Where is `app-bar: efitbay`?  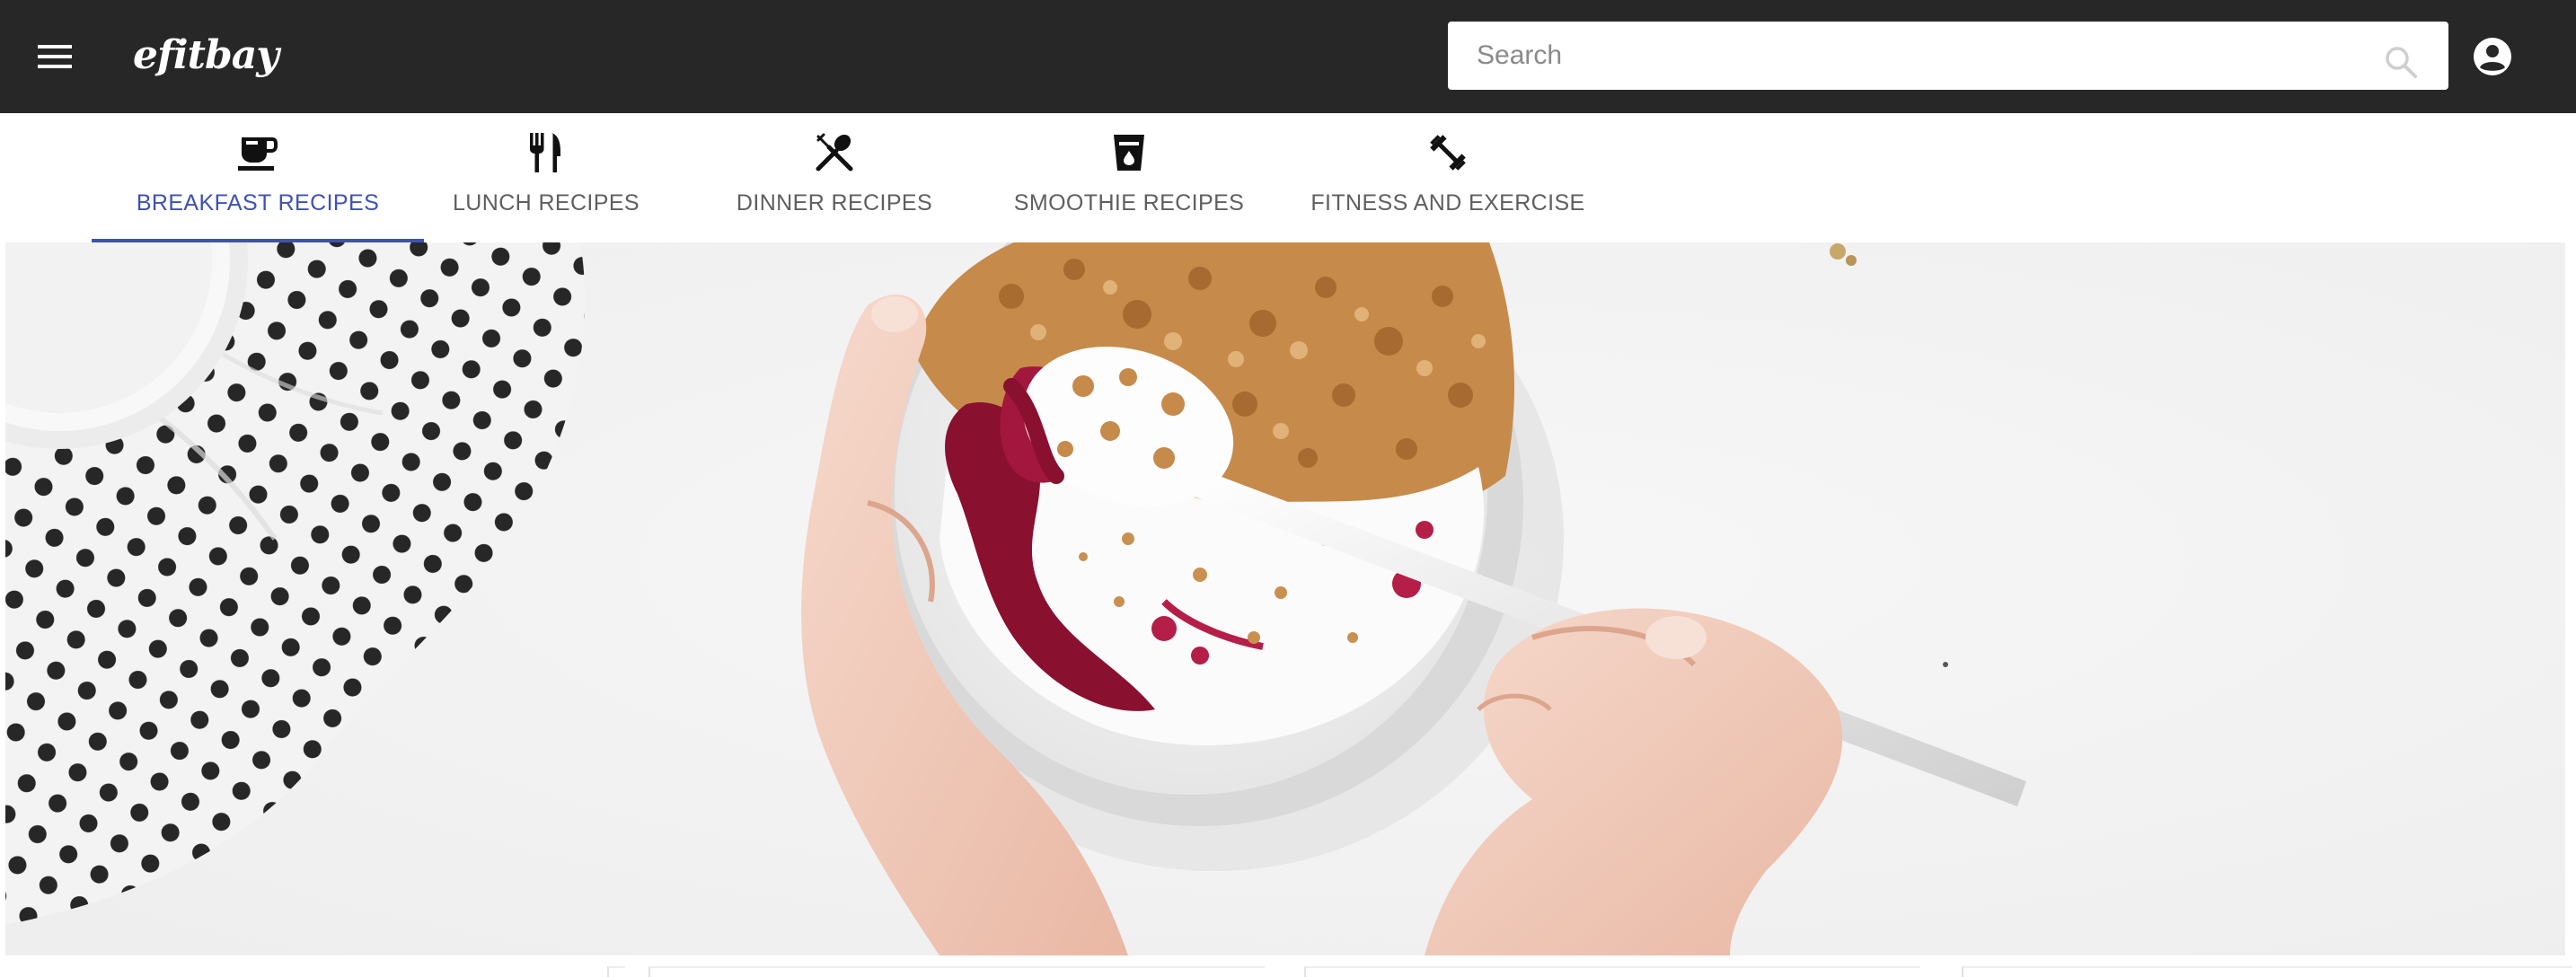 app-bar: efitbay is located at coordinates (1288, 56).